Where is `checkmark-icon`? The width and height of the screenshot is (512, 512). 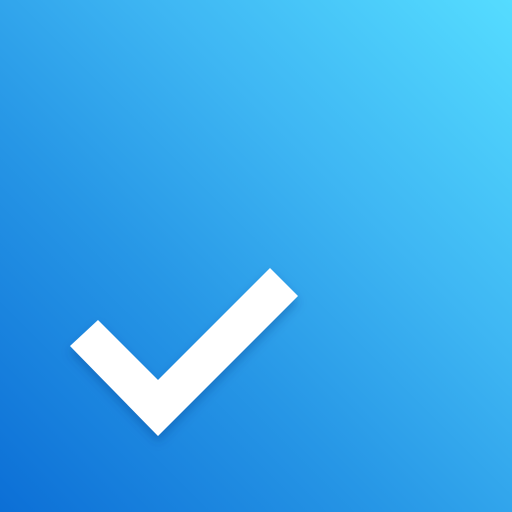
checkmark-icon is located at coordinates (184, 352).